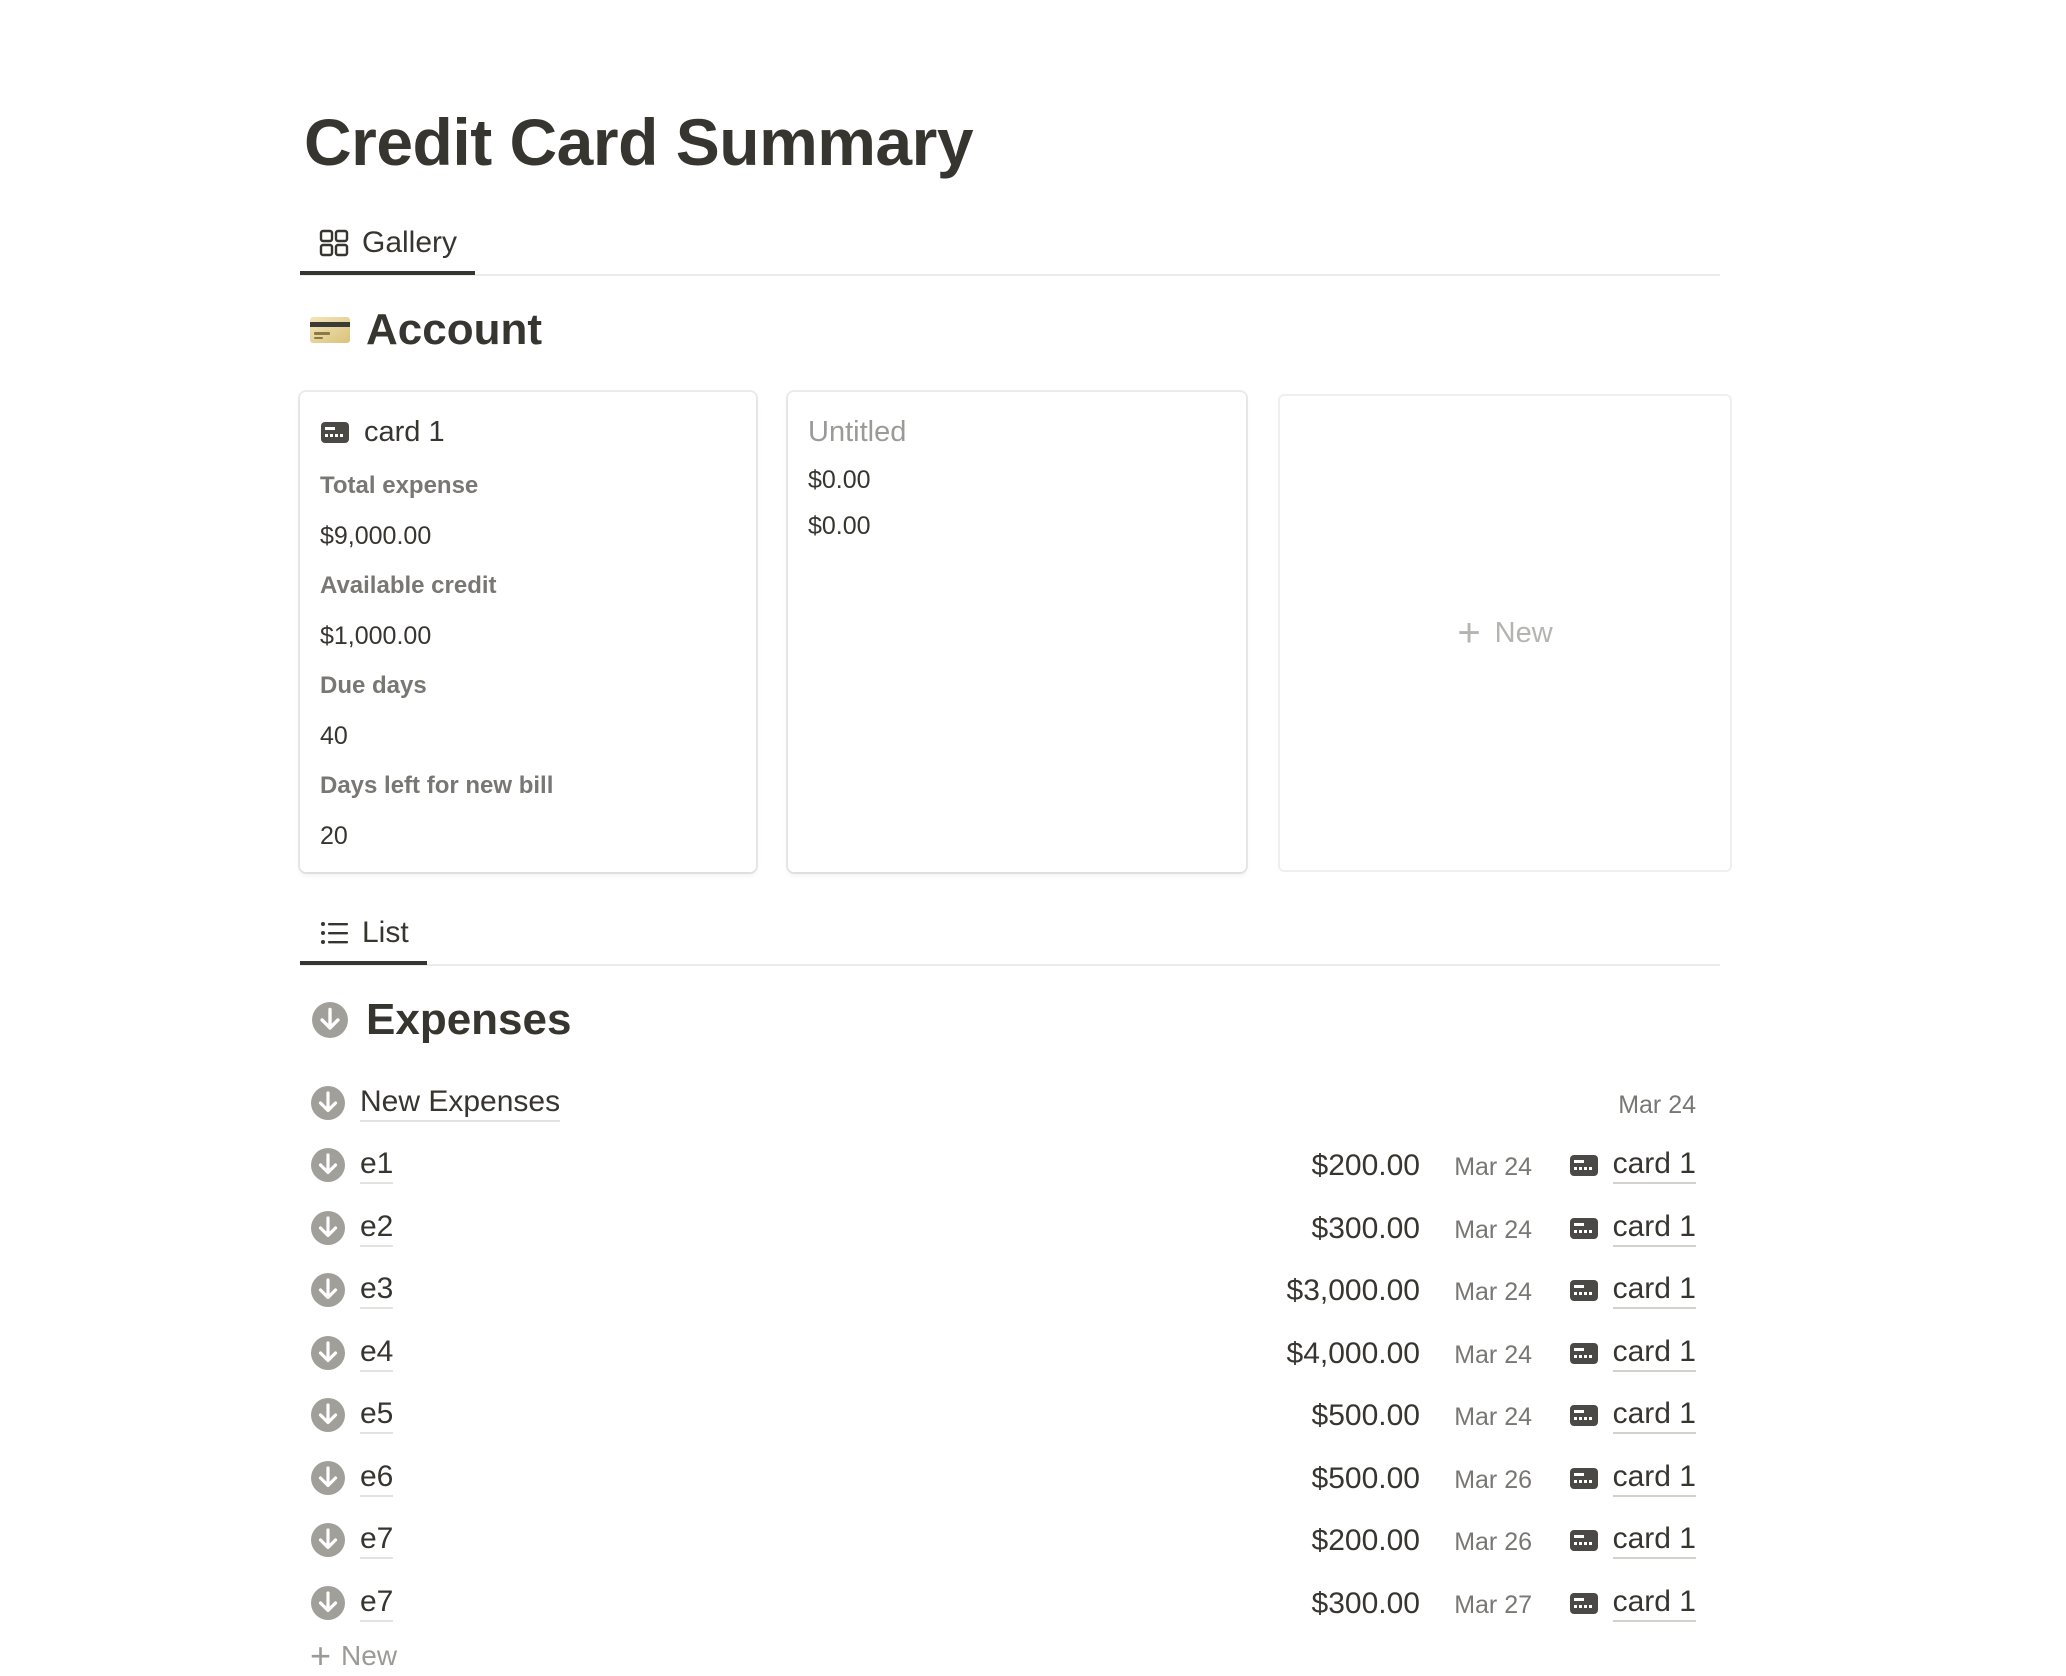 The image size is (2066, 1676). I want to click on new-card-label: New, so click(1523, 632).